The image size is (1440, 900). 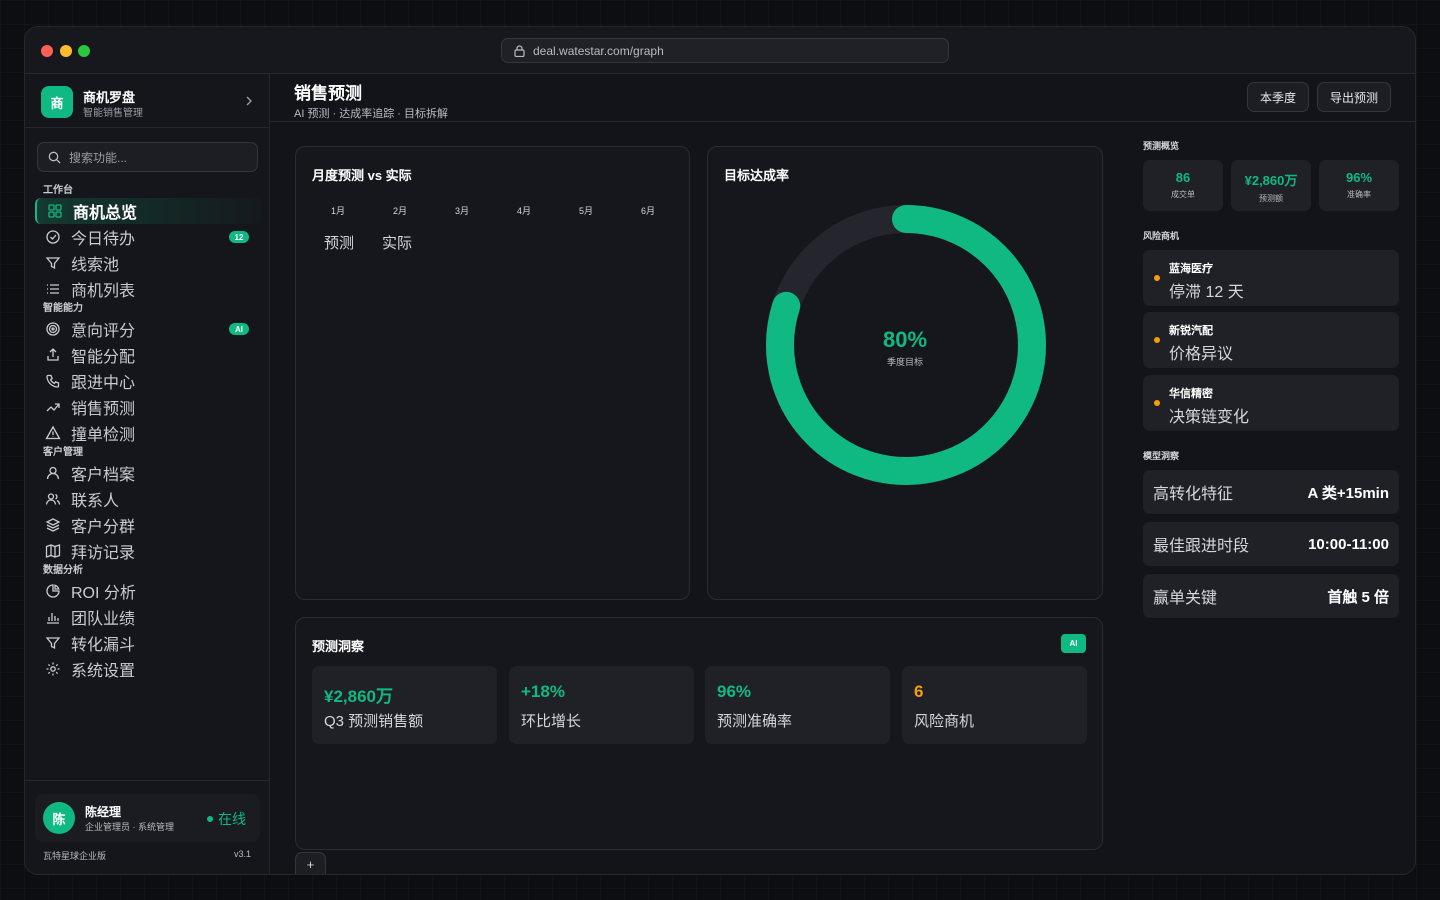 I want to click on sidebar-item-label: 意向评分, so click(x=103, y=331).